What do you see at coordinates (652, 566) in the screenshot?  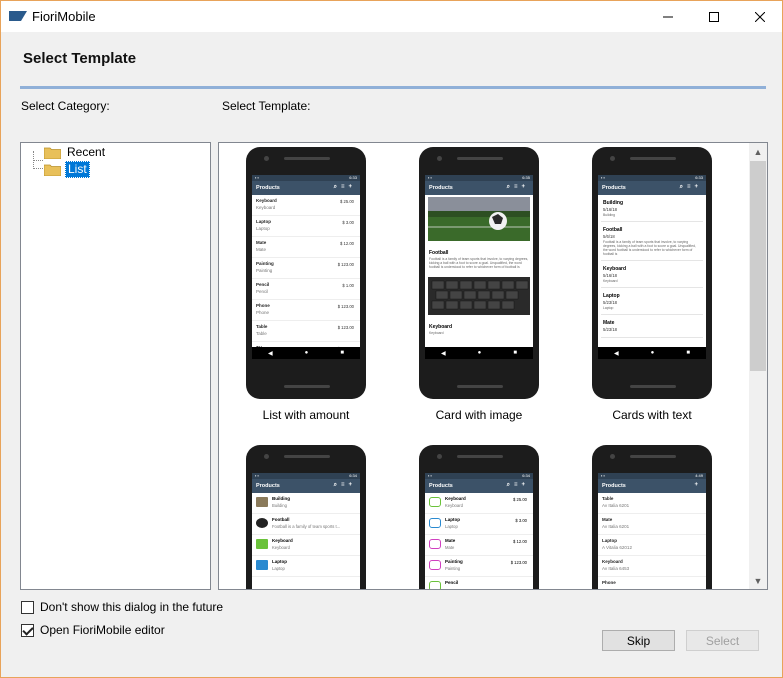 I see `list-item: Keyboard Av Italia 6453` at bounding box center [652, 566].